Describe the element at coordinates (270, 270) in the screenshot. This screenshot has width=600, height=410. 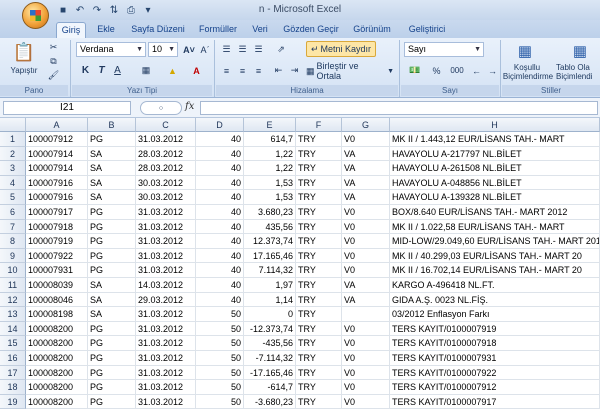
I see `cell-e: 7.114,32` at that location.